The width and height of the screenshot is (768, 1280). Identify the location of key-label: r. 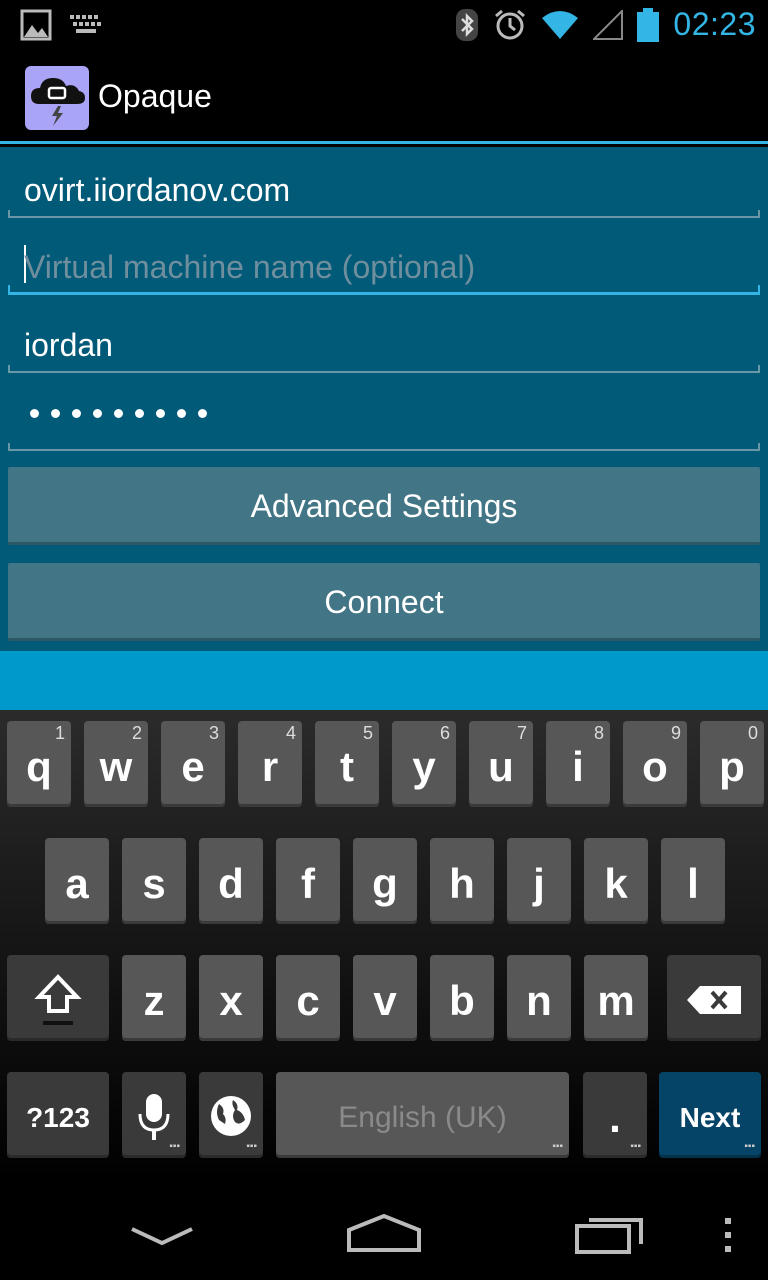
(270, 766).